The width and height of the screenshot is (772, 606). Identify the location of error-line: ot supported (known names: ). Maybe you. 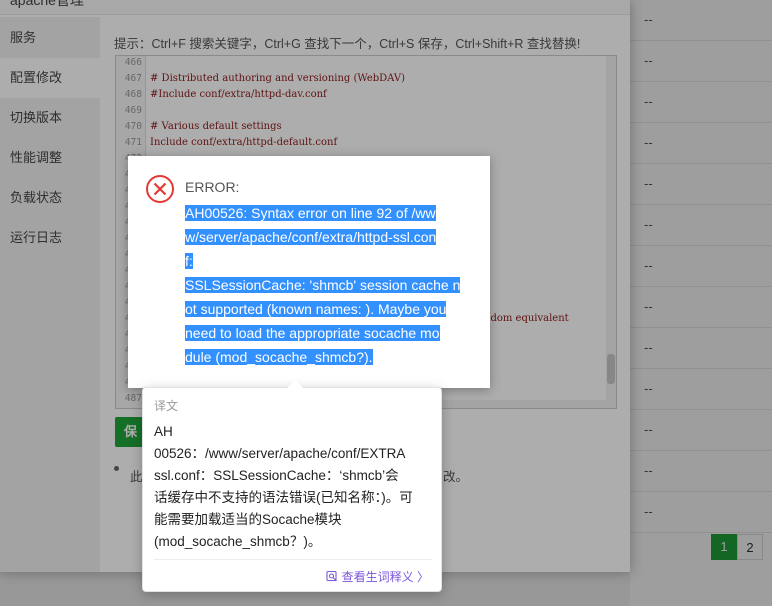
(316, 309).